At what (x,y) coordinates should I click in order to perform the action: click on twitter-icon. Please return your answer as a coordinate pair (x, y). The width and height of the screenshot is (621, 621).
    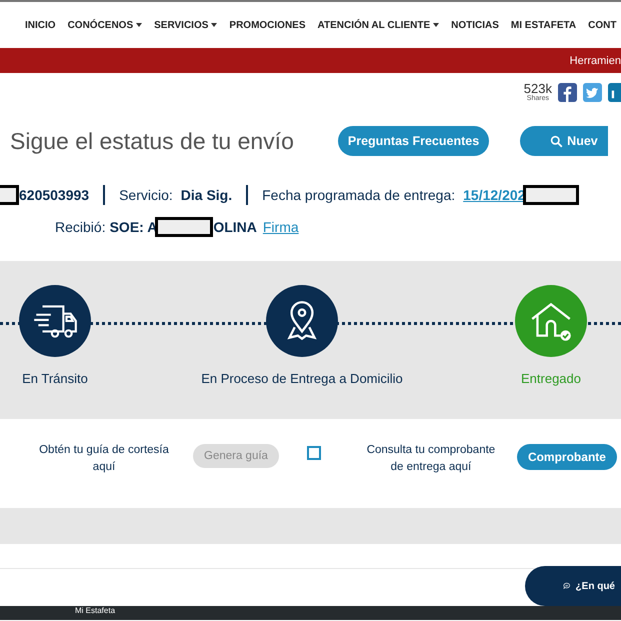
    Looking at the image, I should click on (592, 92).